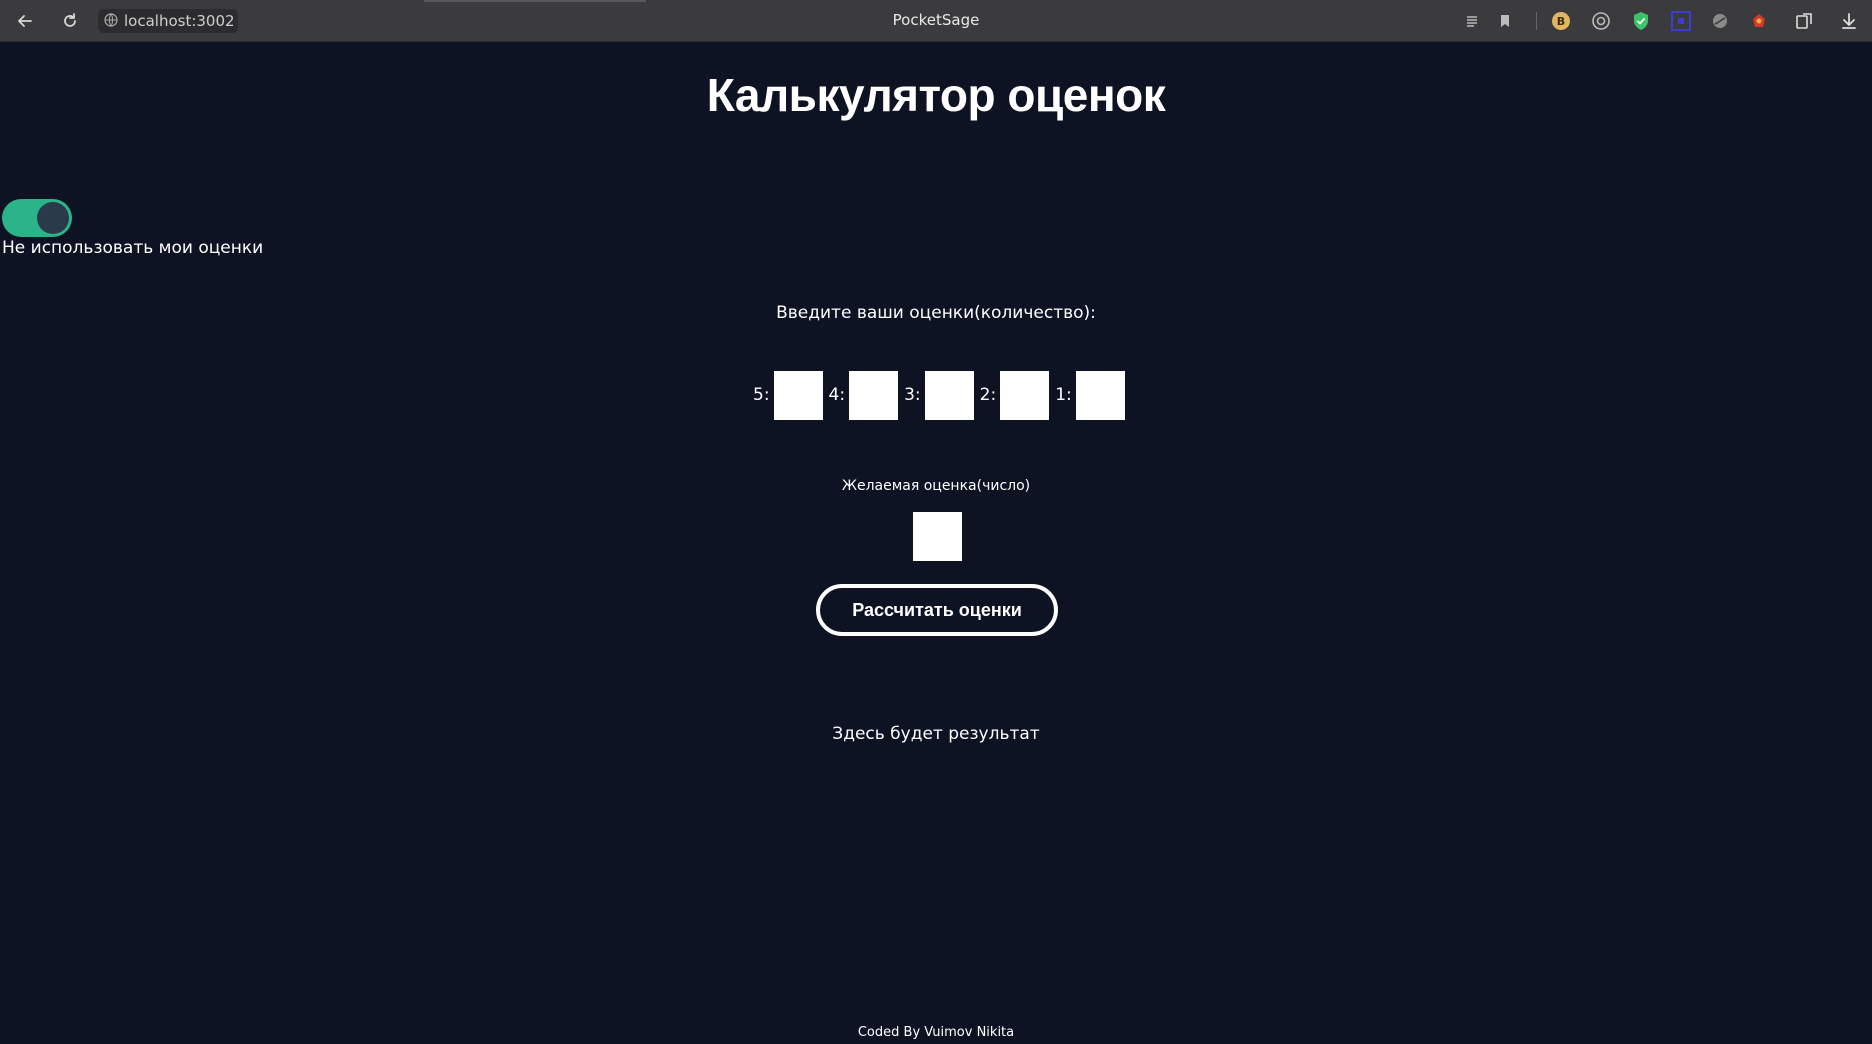 The image size is (1872, 1044). I want to click on grade-2-input, so click(1025, 395).